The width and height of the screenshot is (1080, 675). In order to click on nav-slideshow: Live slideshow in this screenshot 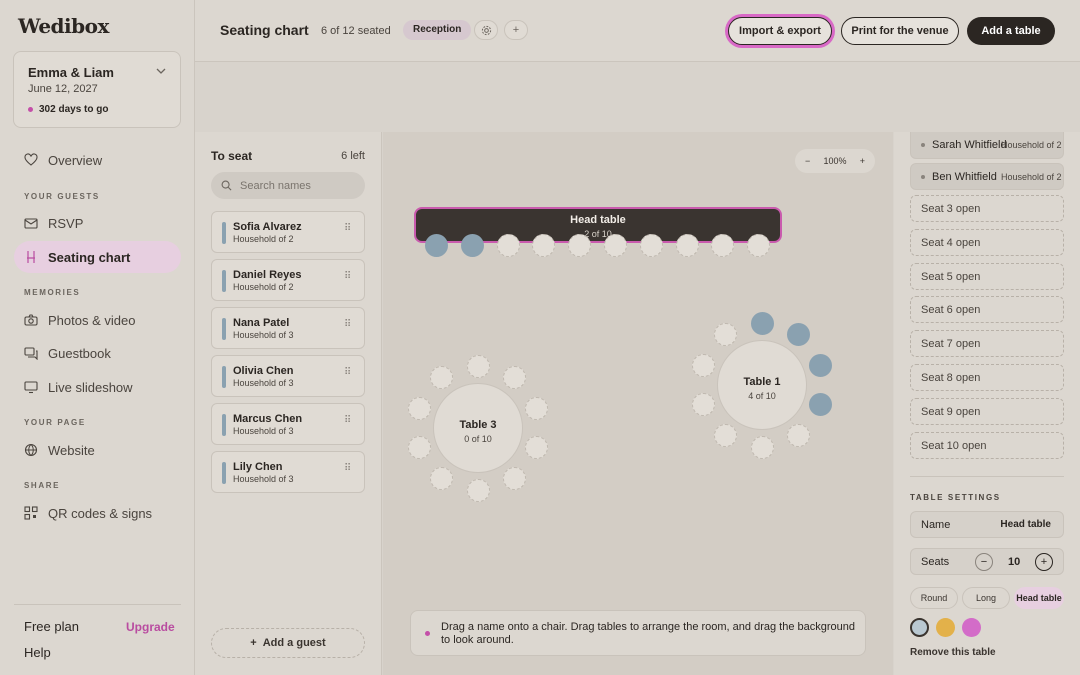, I will do `click(97, 387)`.